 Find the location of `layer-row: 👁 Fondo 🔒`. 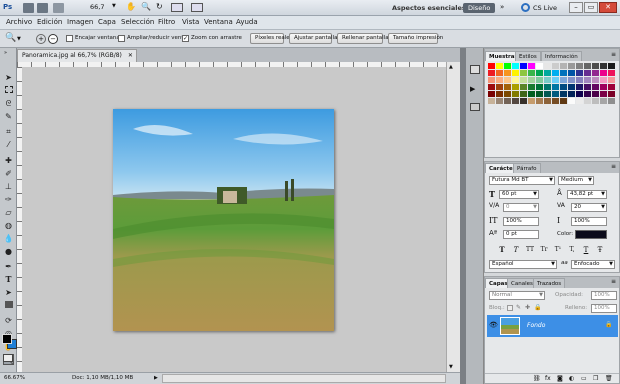

layer-row: 👁 Fondo 🔒 is located at coordinates (552, 326).